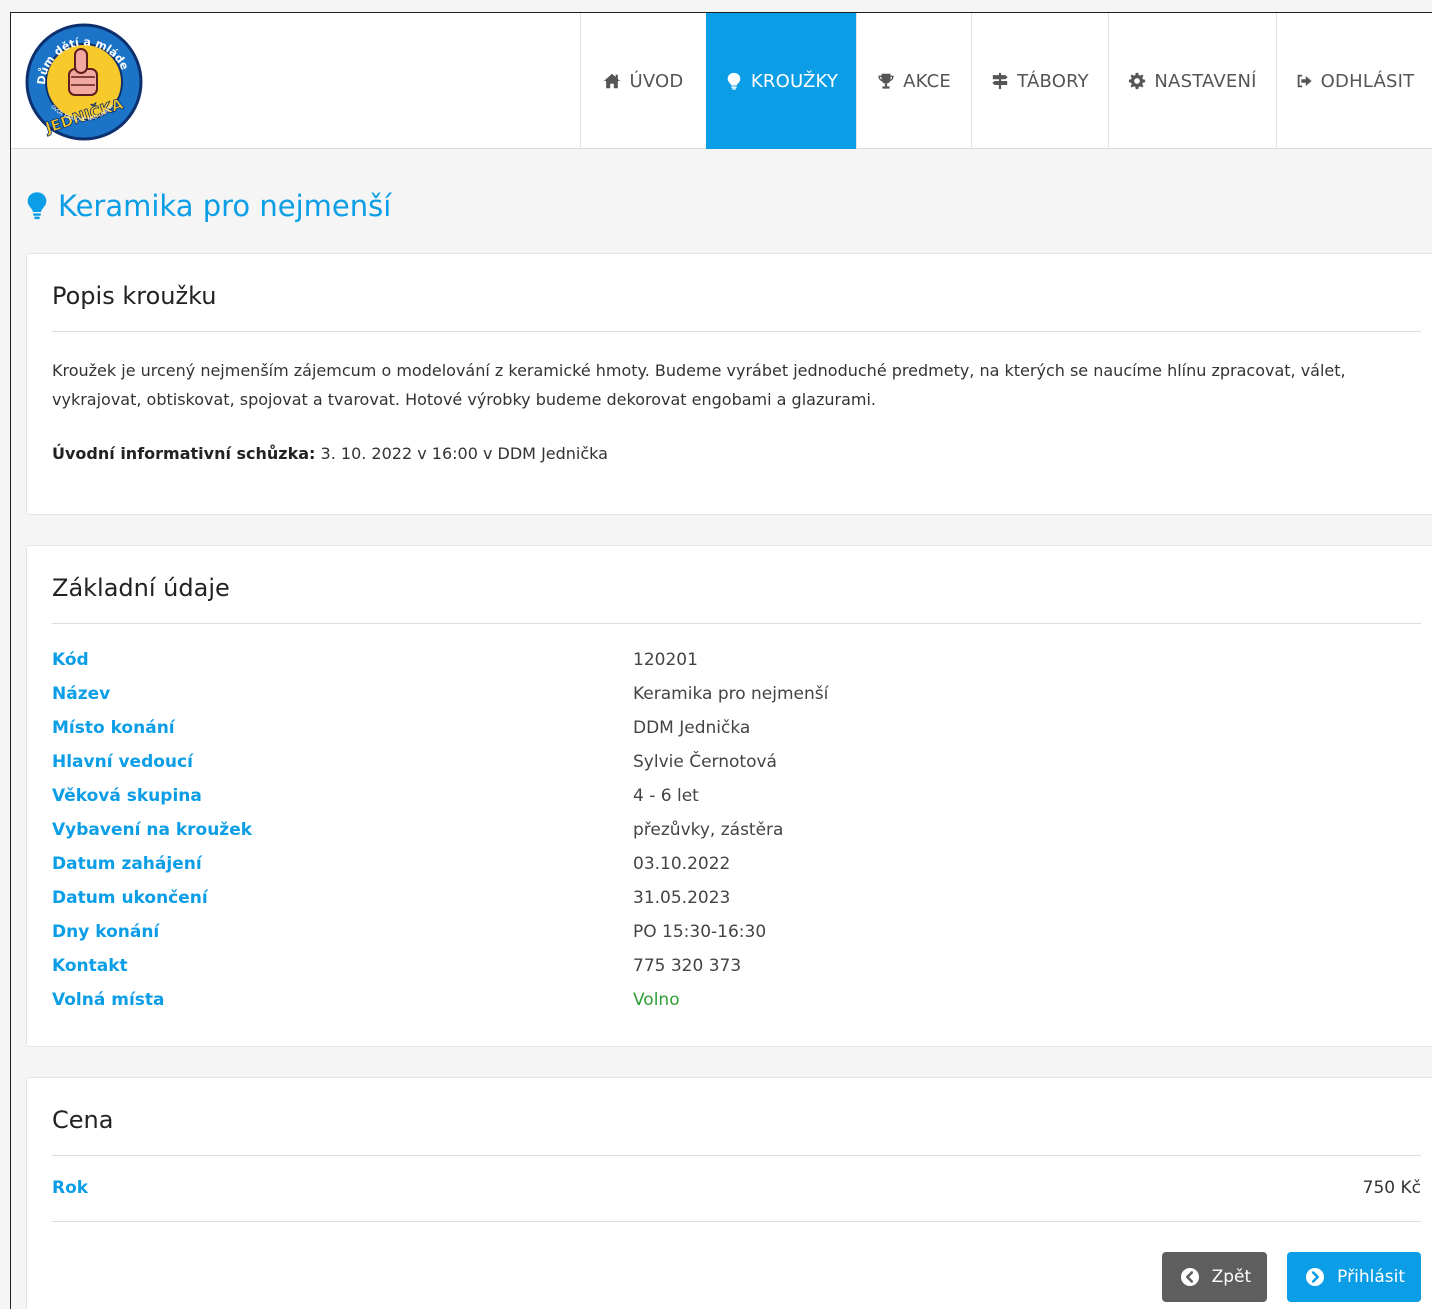 This screenshot has height=1309, width=1432. I want to click on gear-icon, so click(1137, 81).